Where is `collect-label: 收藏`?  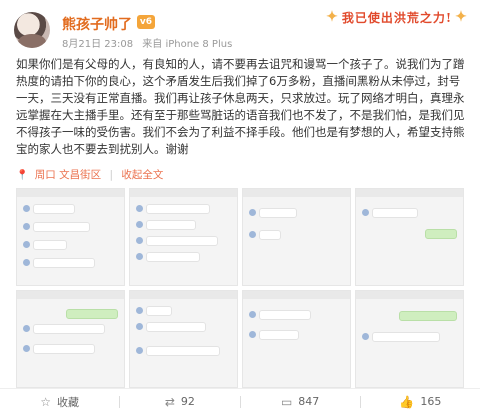 collect-label: 收藏 is located at coordinates (68, 402).